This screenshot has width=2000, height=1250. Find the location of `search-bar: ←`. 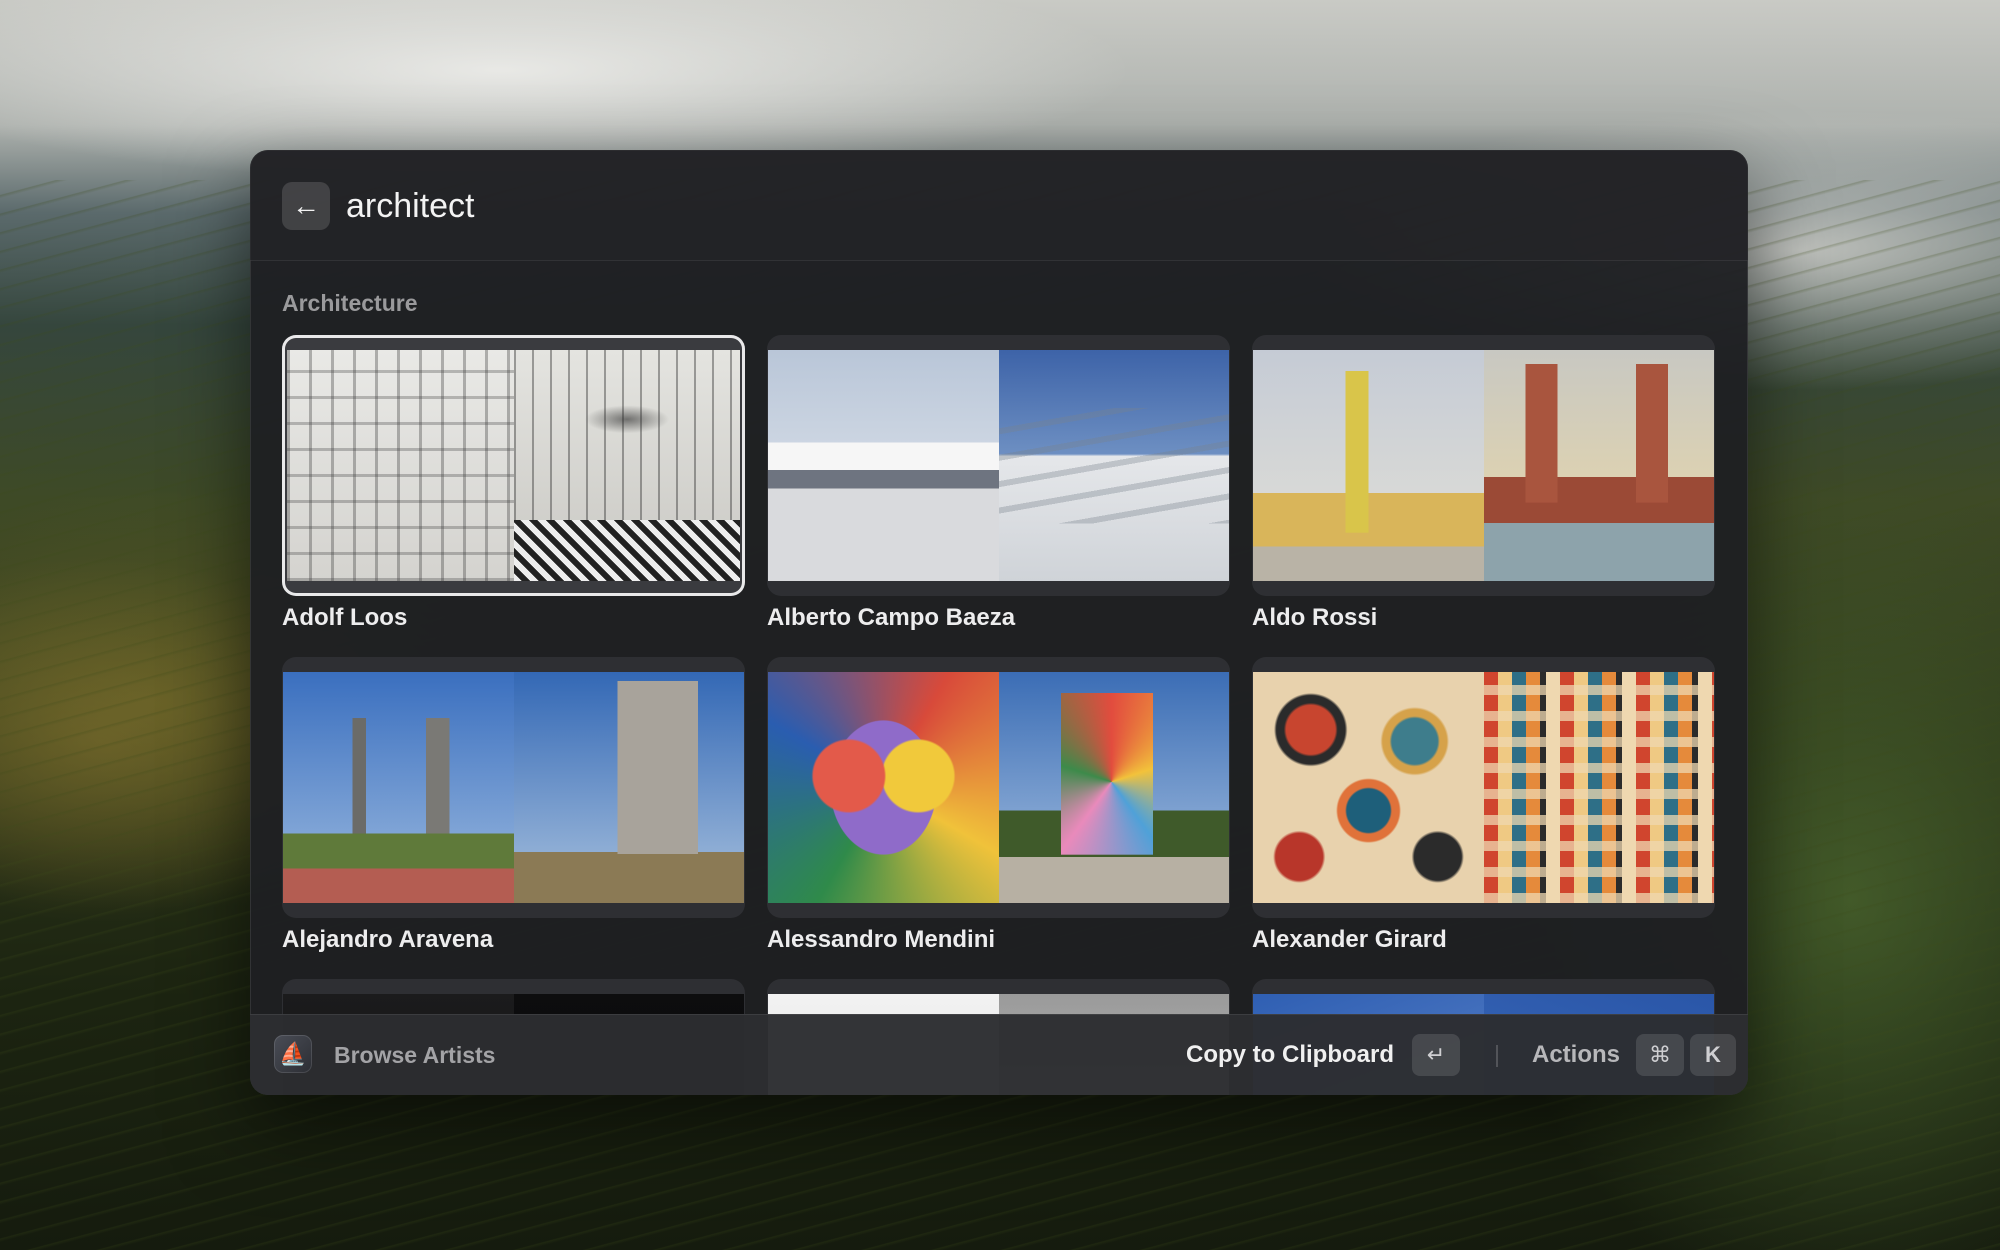

search-bar: ← is located at coordinates (999, 205).